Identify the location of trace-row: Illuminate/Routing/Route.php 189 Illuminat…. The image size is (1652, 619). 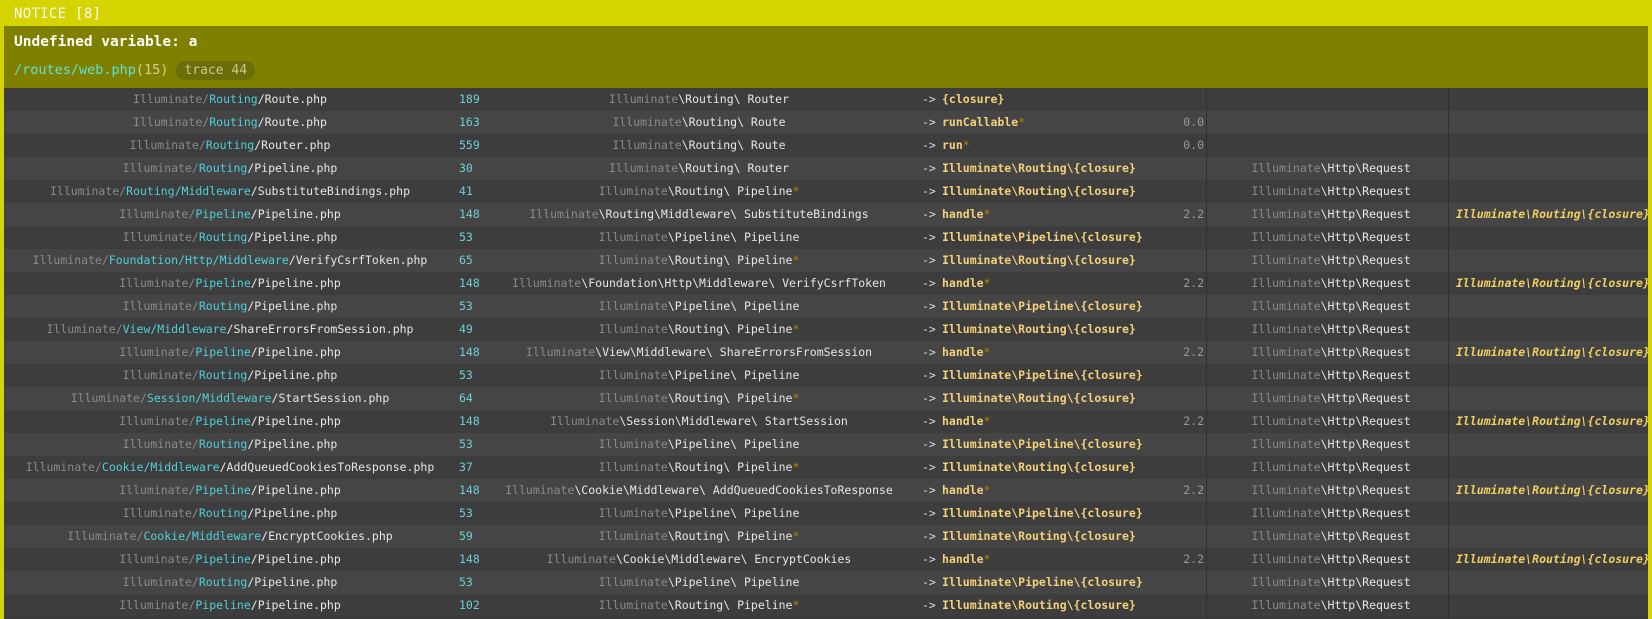
(826, 99).